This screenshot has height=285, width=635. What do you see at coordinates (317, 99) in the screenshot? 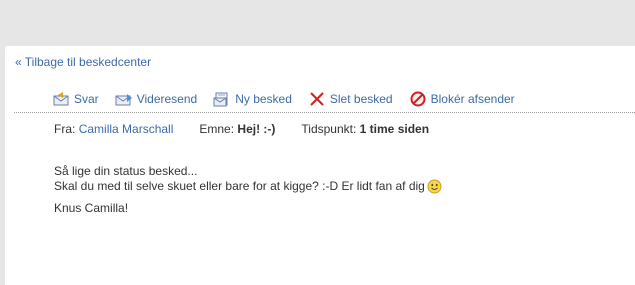
I see `delete-x-icon` at bounding box center [317, 99].